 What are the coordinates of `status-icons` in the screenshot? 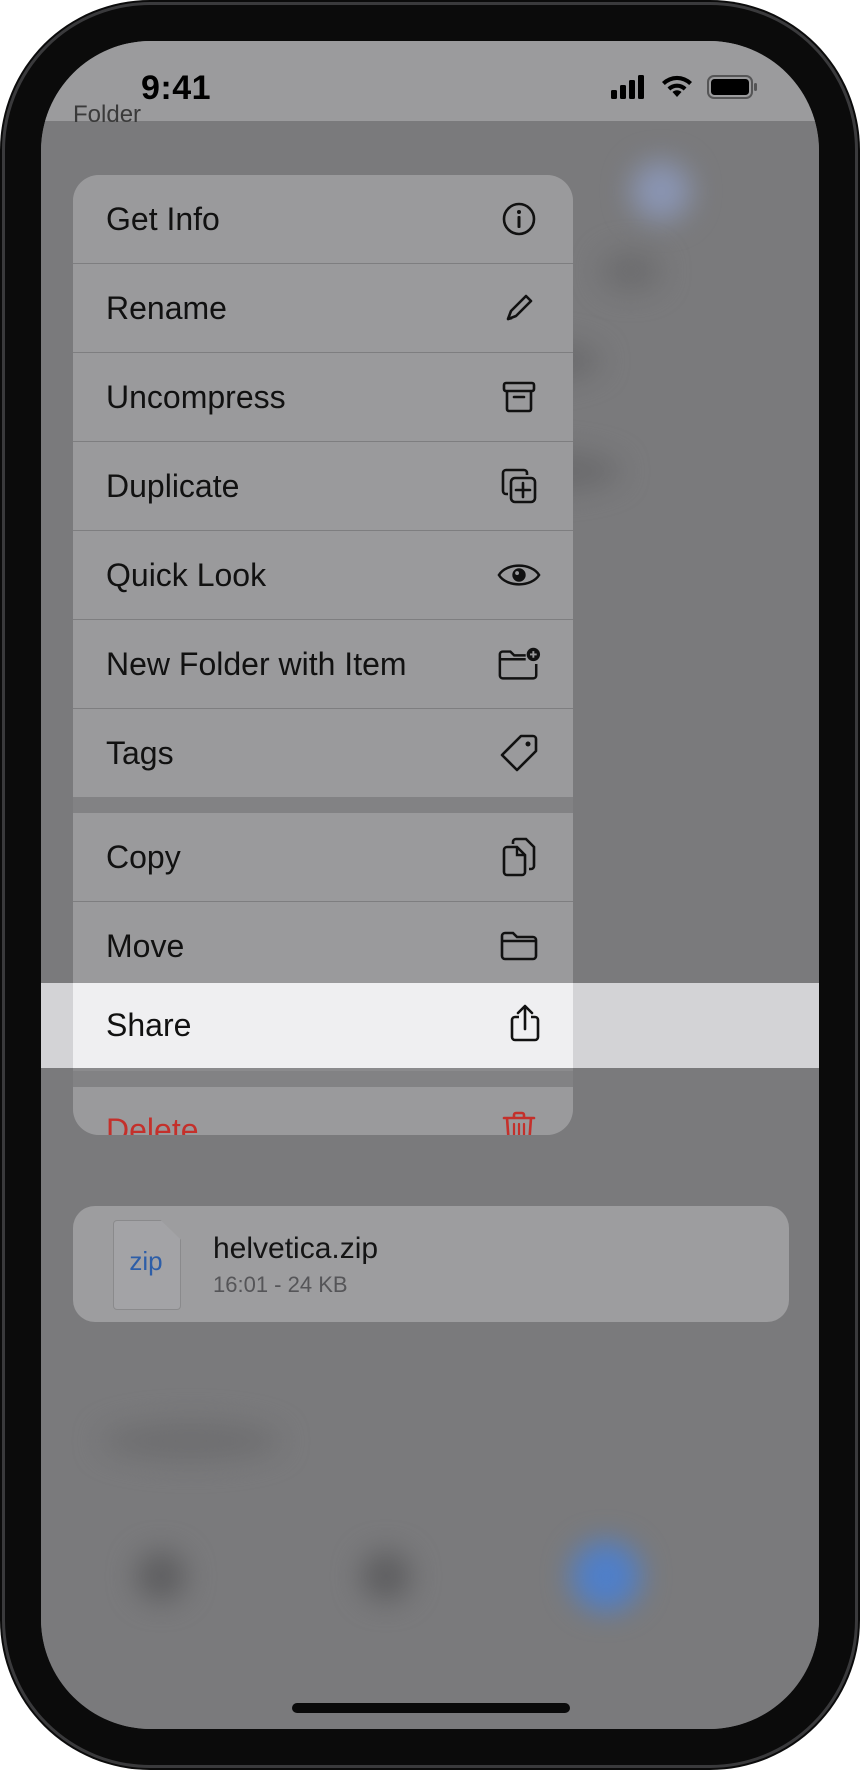 It's located at (685, 89).